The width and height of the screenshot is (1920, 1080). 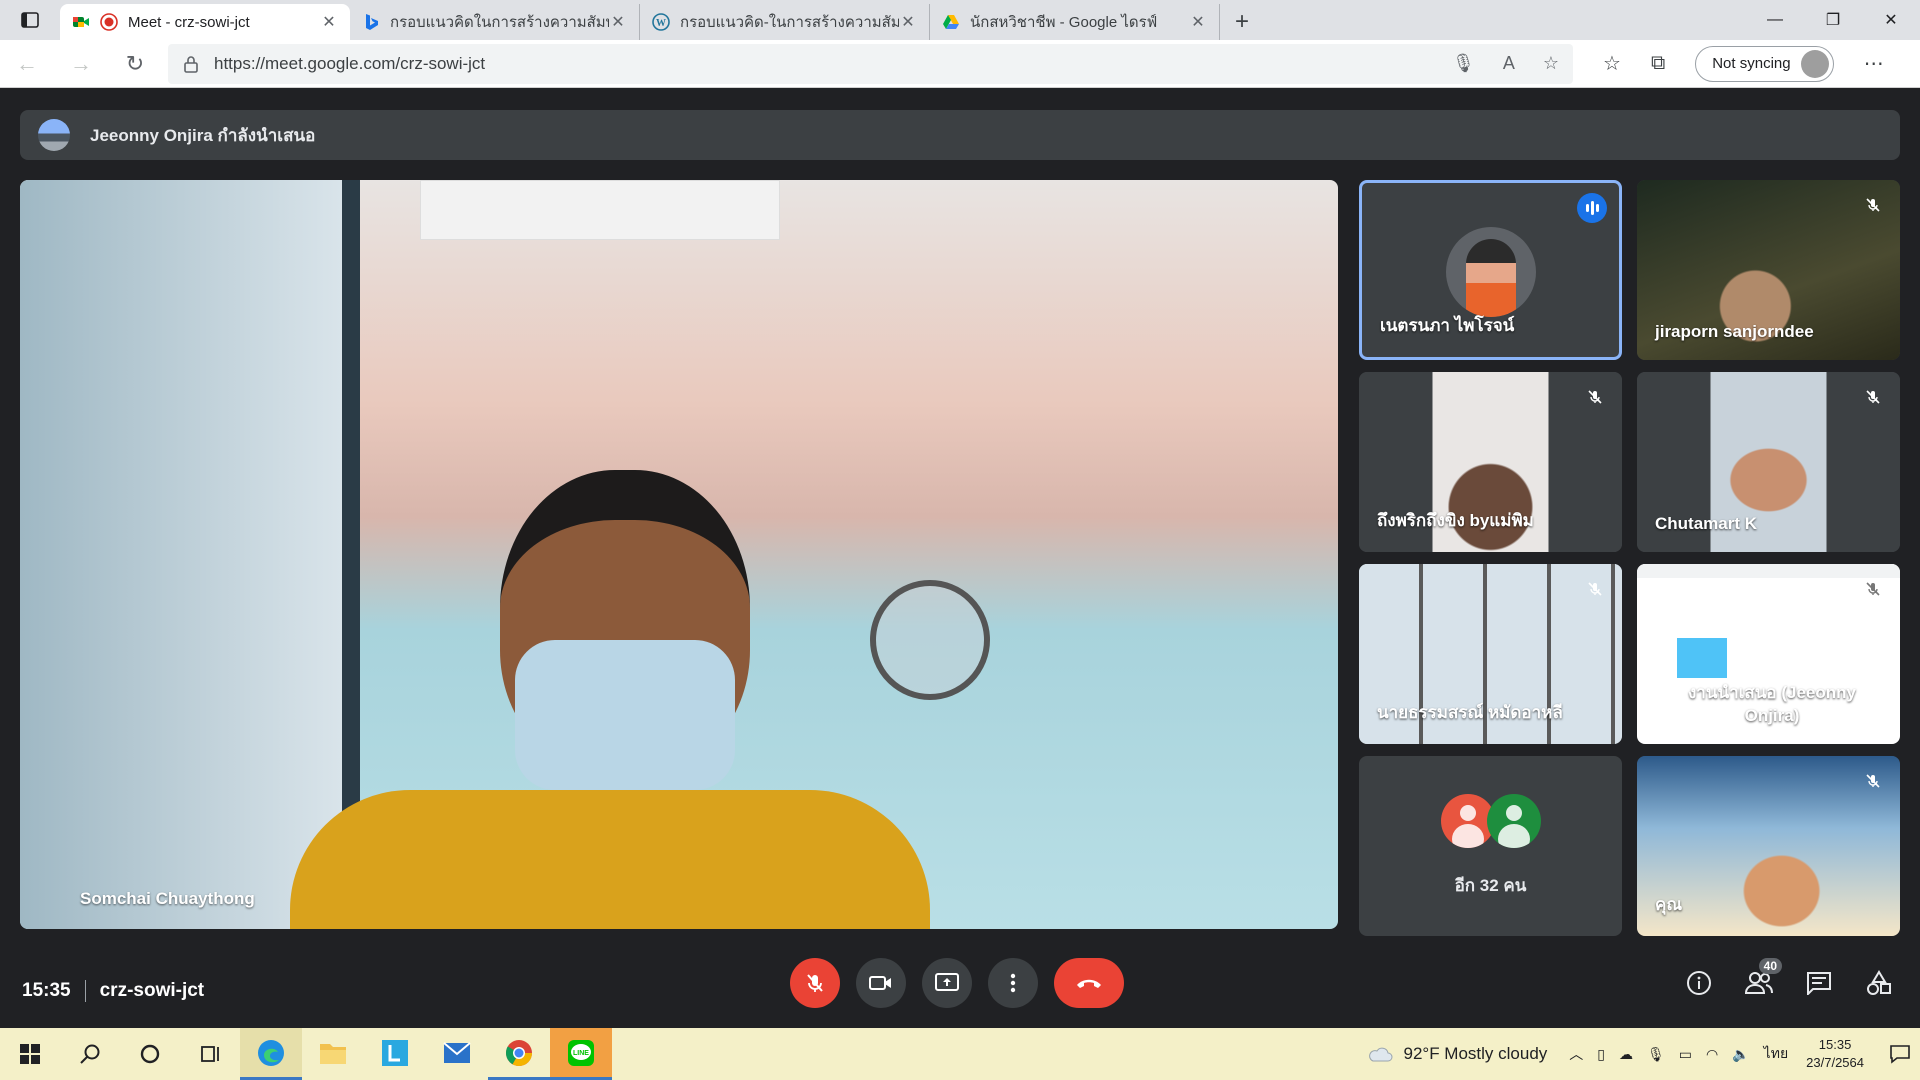 What do you see at coordinates (1551, 63) in the screenshot?
I see `add-favorite-icon: ☆` at bounding box center [1551, 63].